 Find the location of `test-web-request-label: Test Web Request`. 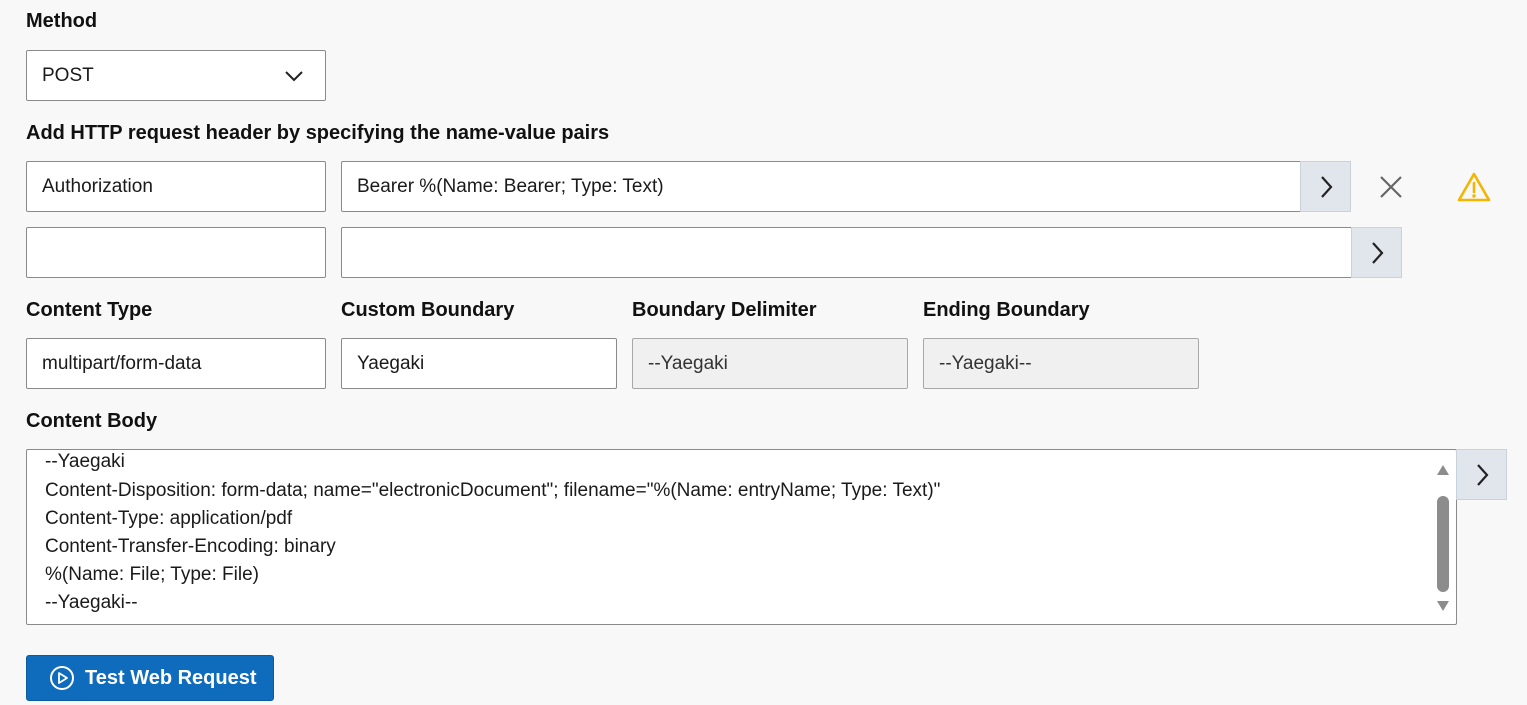

test-web-request-label: Test Web Request is located at coordinates (171, 677).